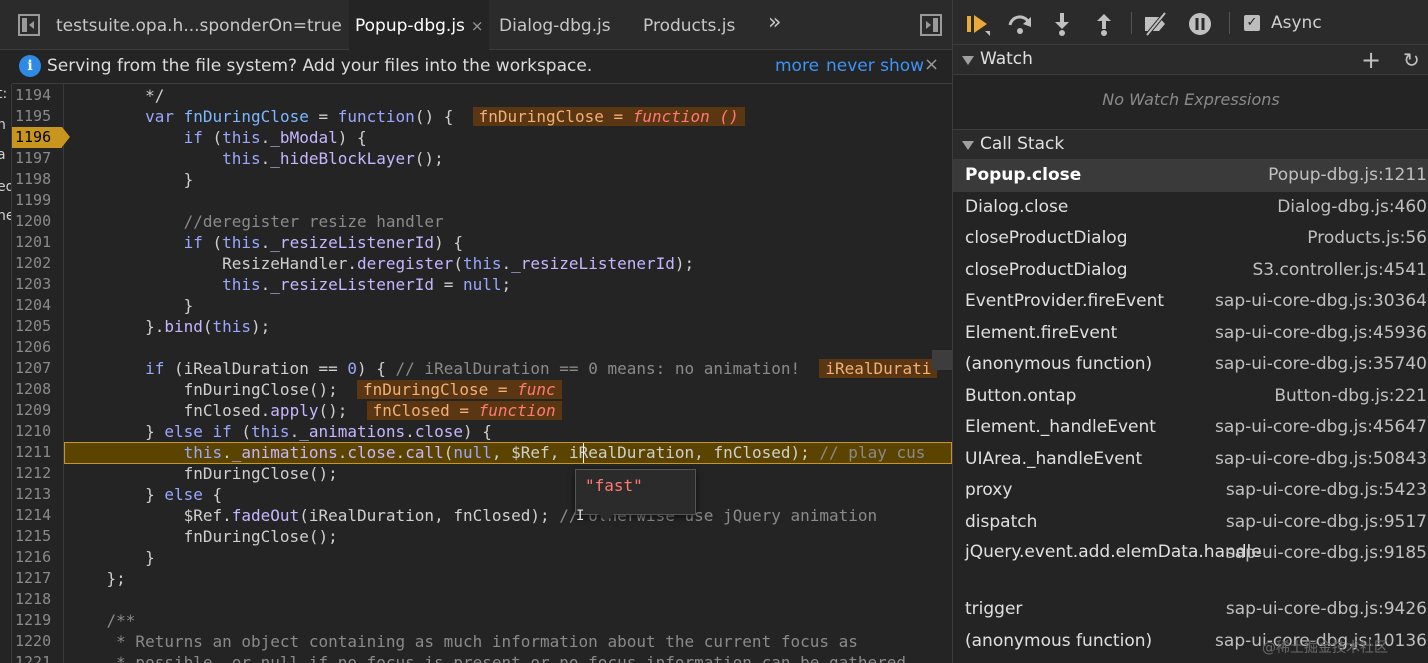  Describe the element at coordinates (1326, 522) in the screenshot. I see `frame-location: sap-ui-core-dbg.js:9517` at that location.